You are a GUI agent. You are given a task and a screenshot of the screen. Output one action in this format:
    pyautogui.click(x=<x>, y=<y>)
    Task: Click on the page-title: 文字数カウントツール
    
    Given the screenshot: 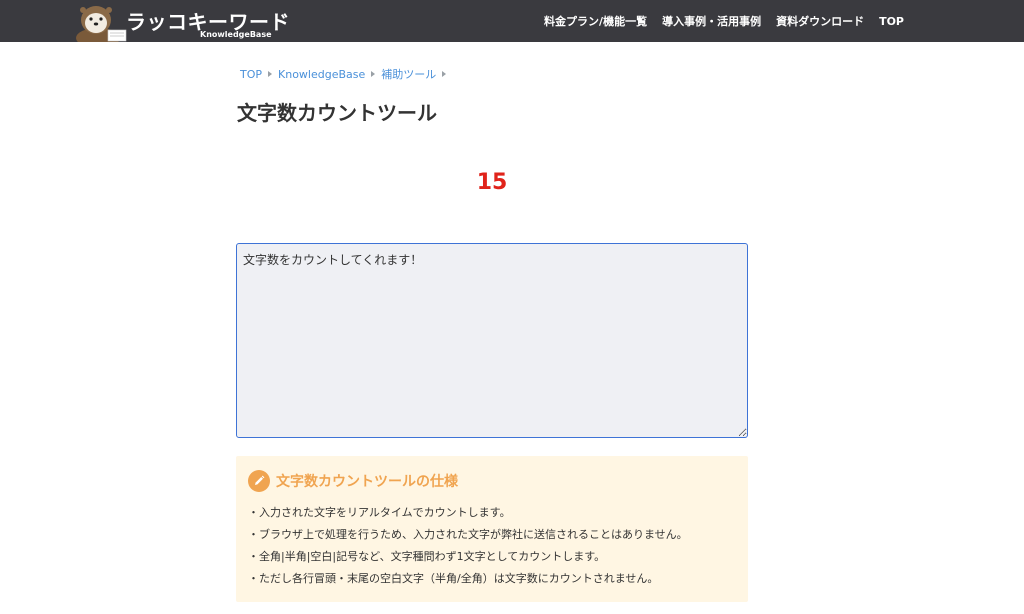 What is the action you would take?
    pyautogui.click(x=337, y=113)
    